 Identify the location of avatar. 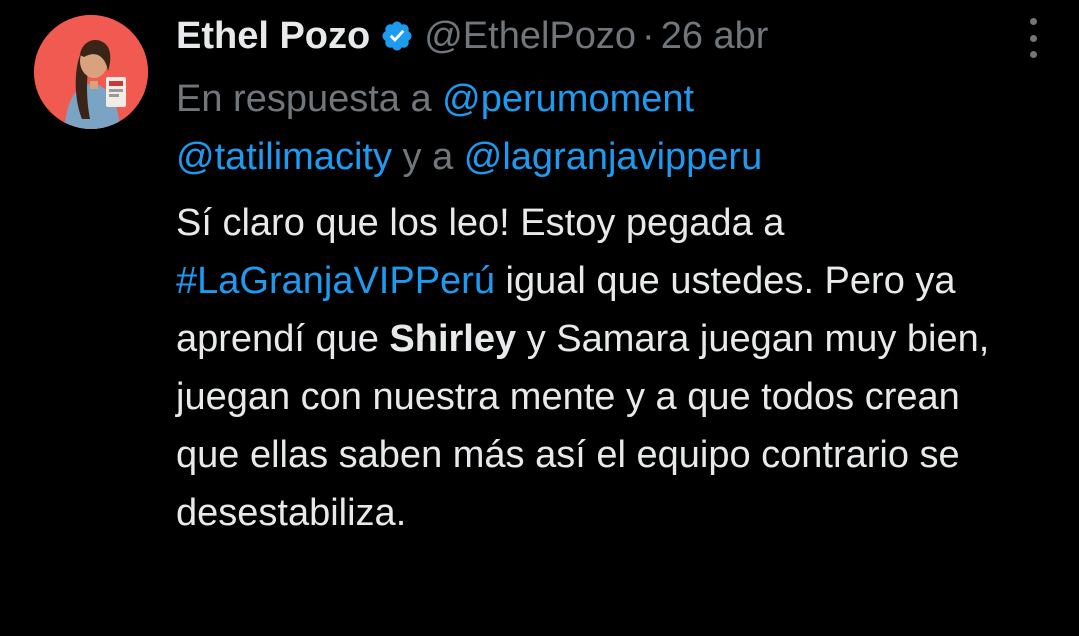
(91, 72).